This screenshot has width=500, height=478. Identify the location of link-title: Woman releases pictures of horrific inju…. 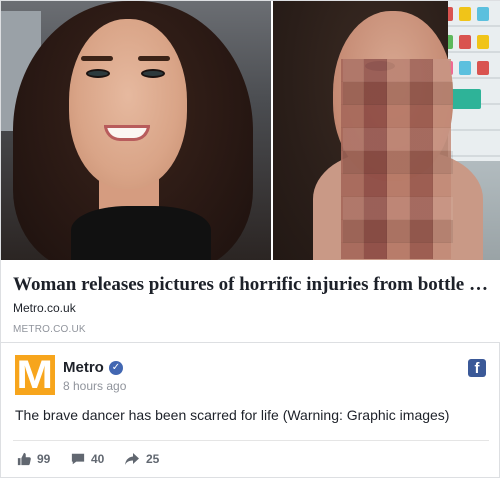
(253, 285).